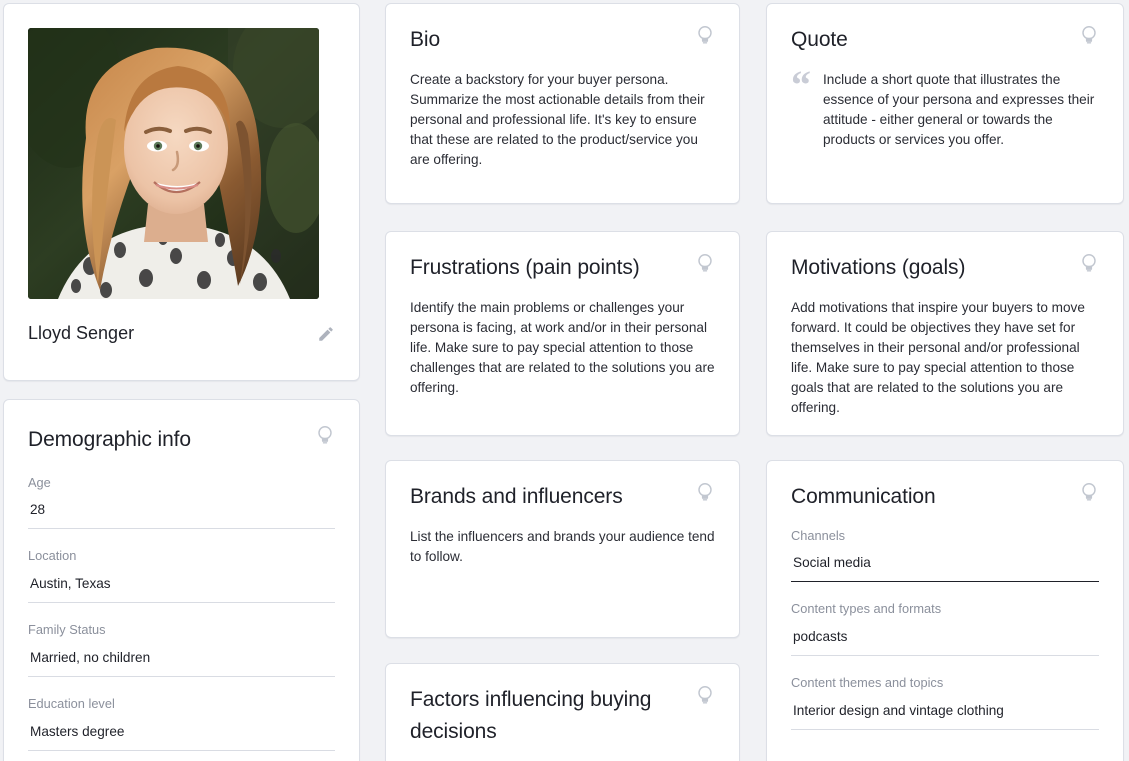 This screenshot has width=1129, height=761. Describe the element at coordinates (81, 333) in the screenshot. I see `persona-name: Lloyd Senger` at that location.